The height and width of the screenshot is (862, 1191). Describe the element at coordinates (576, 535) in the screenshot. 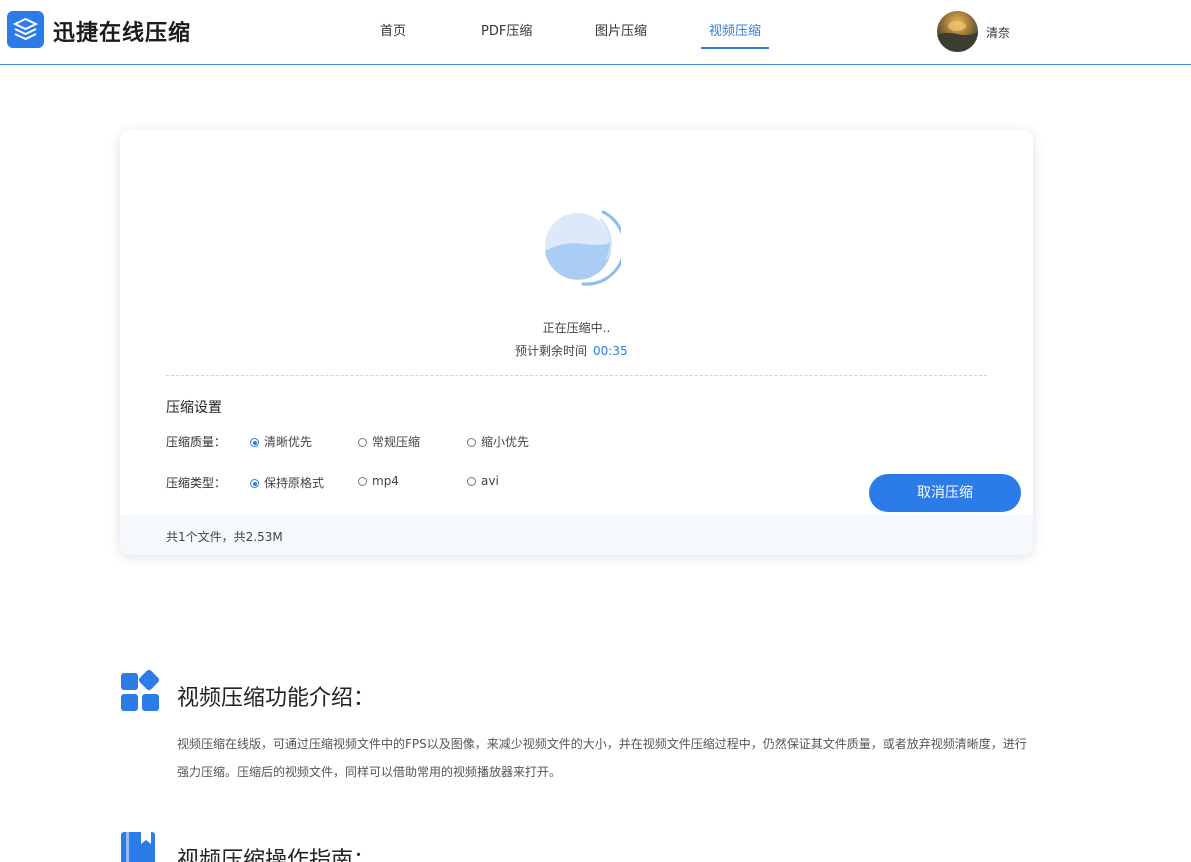

I see `card-footer: 共1个文件，共2.53M` at that location.